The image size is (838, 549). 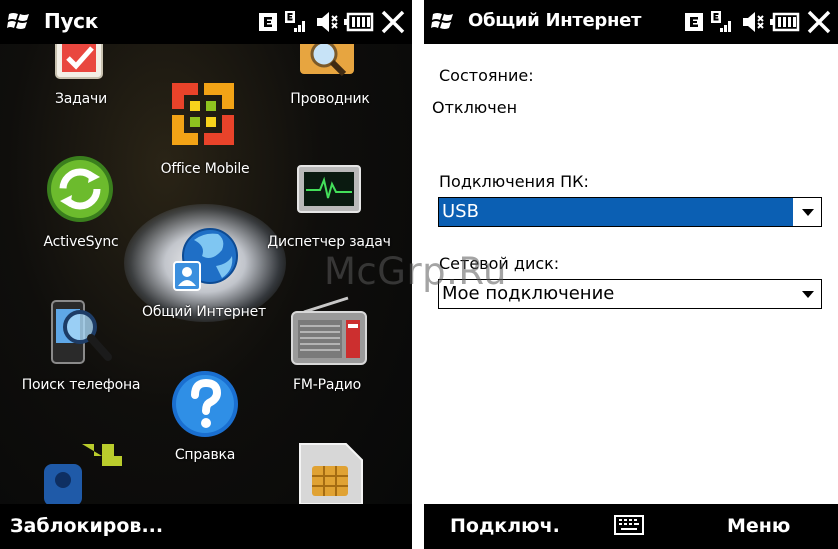 What do you see at coordinates (205, 169) in the screenshot?
I see `tile-label: Office Mobile` at bounding box center [205, 169].